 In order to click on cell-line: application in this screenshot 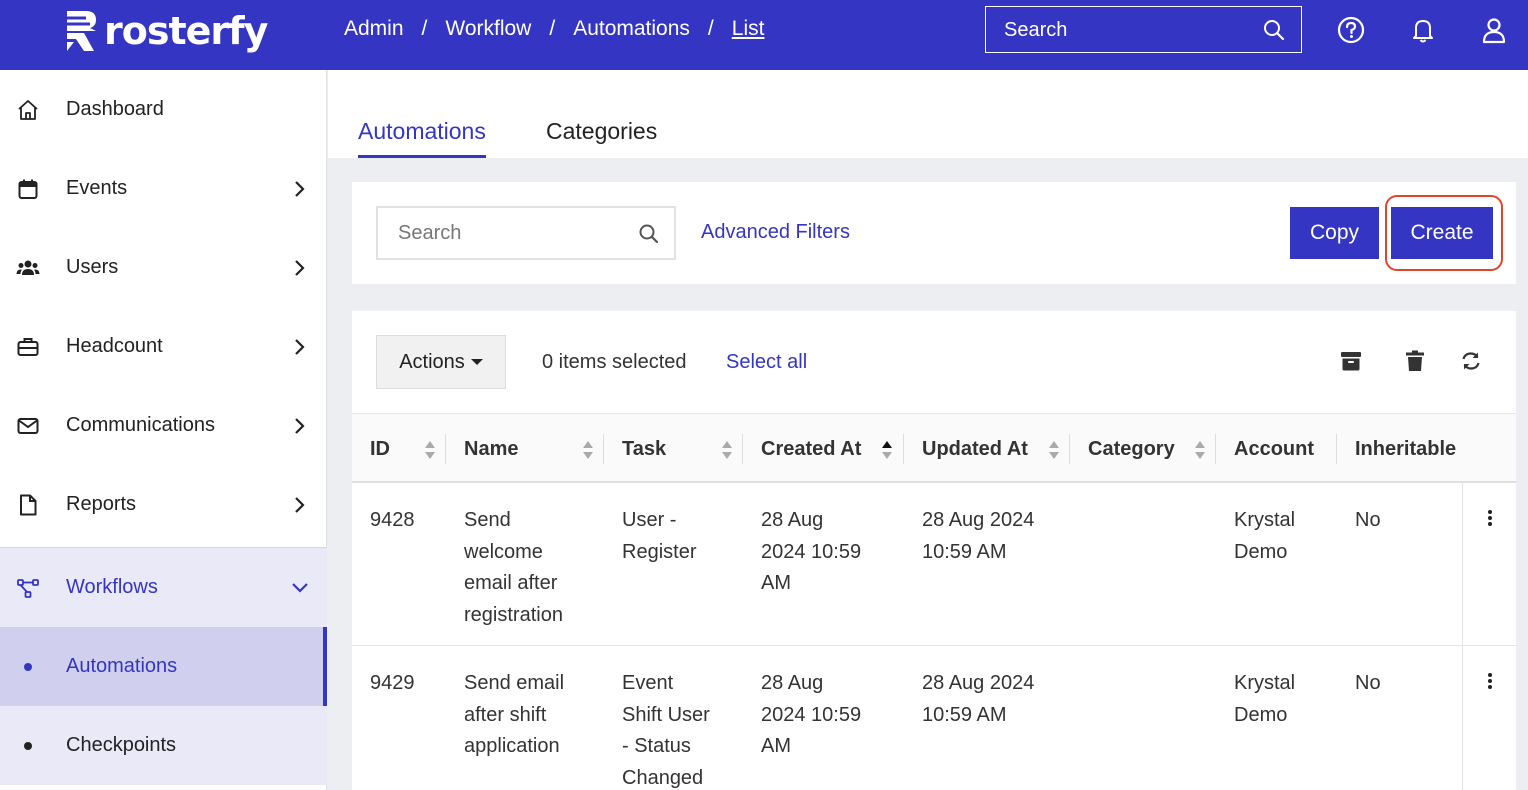, I will do `click(512, 746)`.